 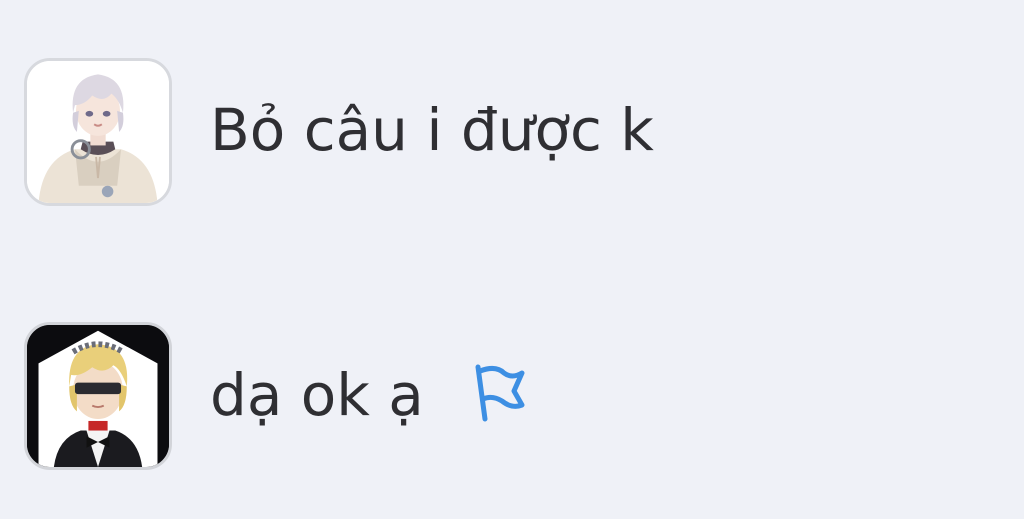 I want to click on message-text: dạ ok ạ, so click(x=317, y=395).